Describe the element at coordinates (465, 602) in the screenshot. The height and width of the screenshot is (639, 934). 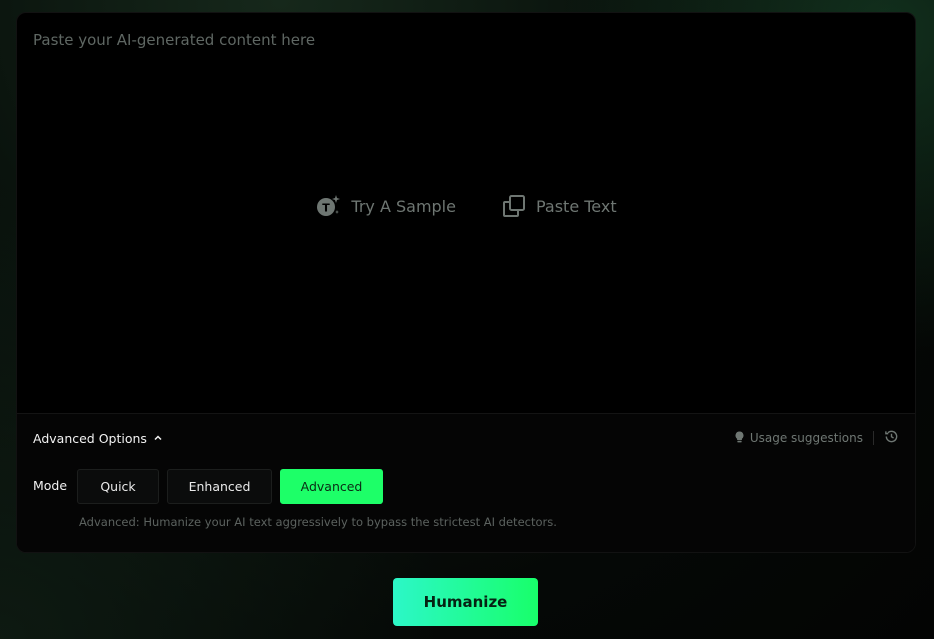
I see `humanize-button: Humanize` at that location.